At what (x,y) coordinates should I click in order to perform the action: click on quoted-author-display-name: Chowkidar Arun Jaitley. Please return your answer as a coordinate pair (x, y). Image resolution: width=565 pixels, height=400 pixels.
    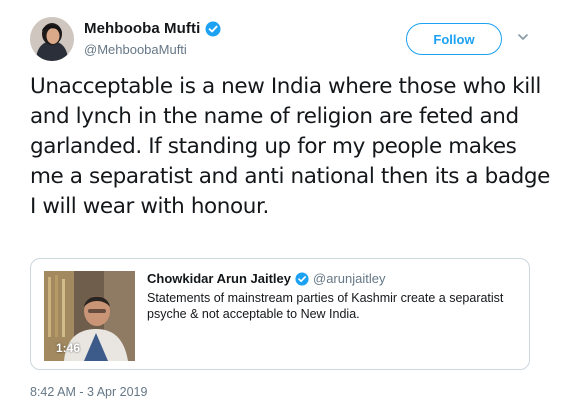
    Looking at the image, I should click on (219, 278).